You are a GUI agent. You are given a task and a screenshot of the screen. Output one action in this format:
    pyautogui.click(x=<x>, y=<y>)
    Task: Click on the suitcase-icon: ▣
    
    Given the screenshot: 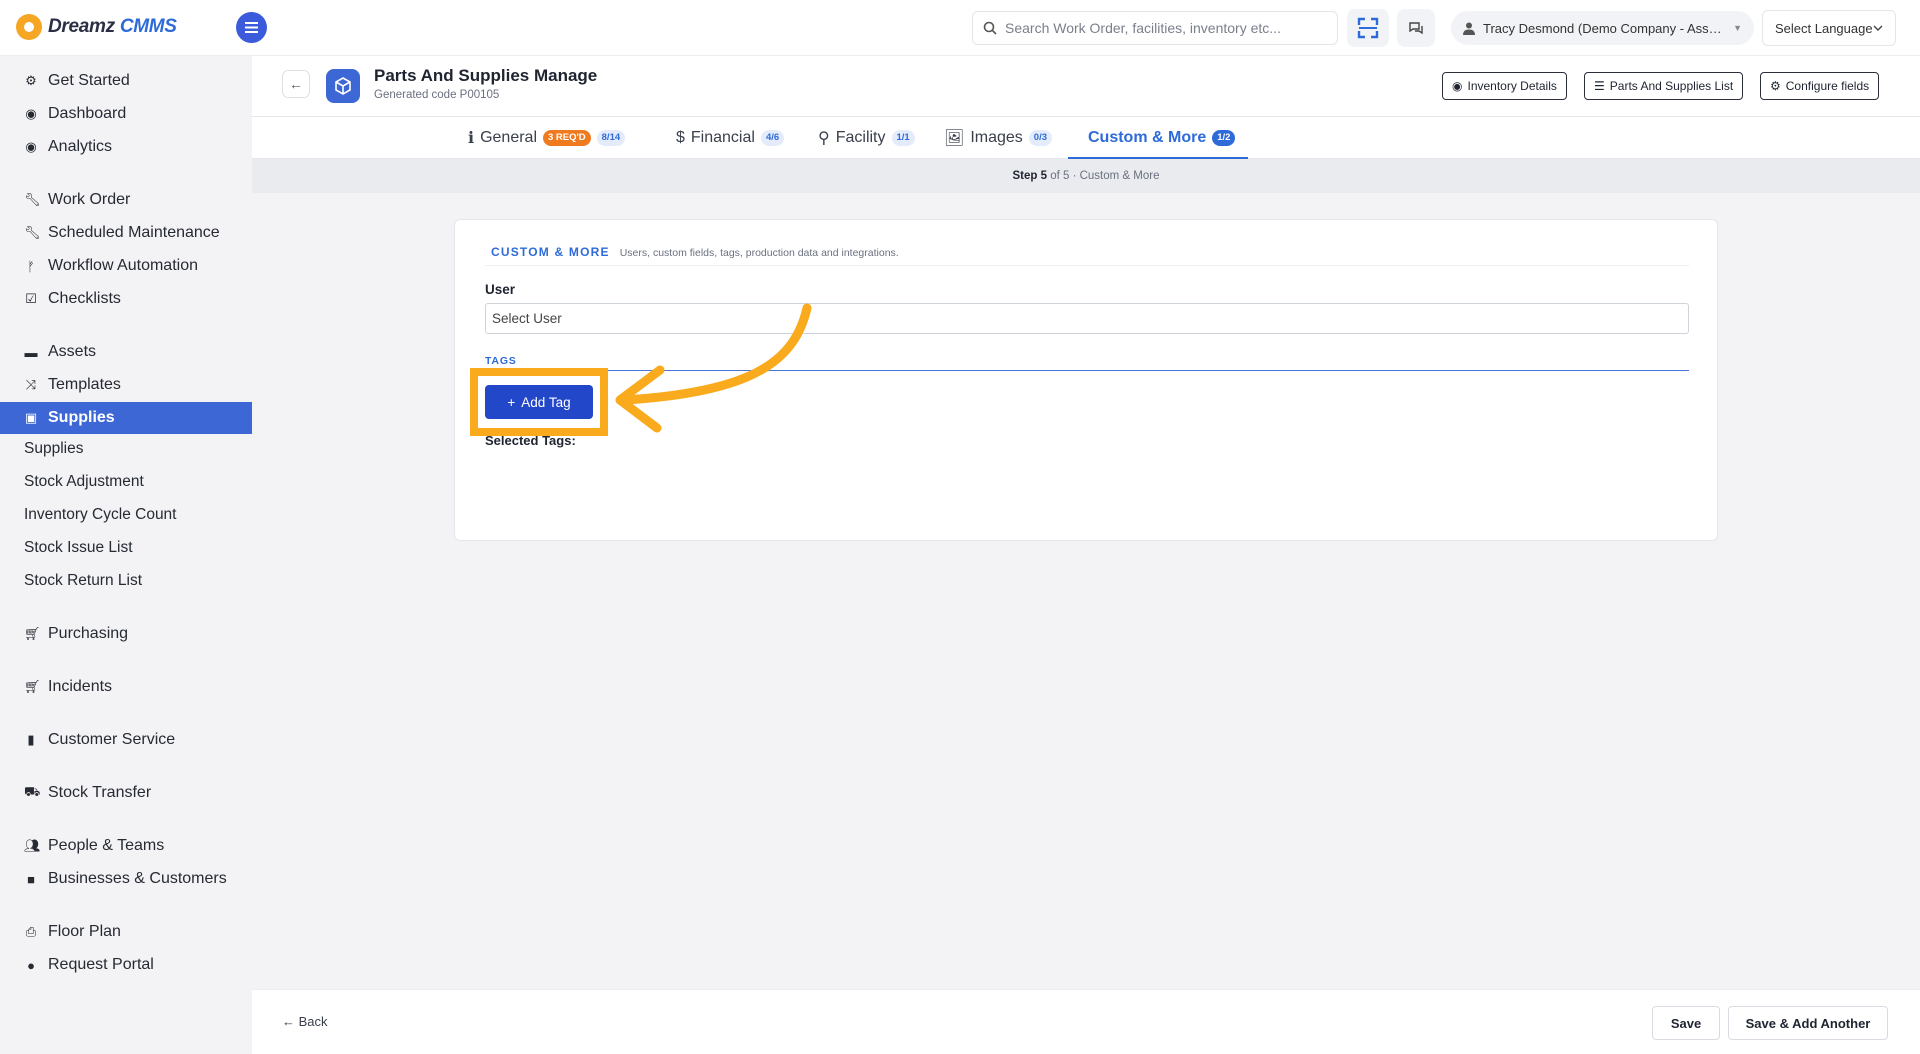 What is the action you would take?
    pyautogui.click(x=31, y=417)
    